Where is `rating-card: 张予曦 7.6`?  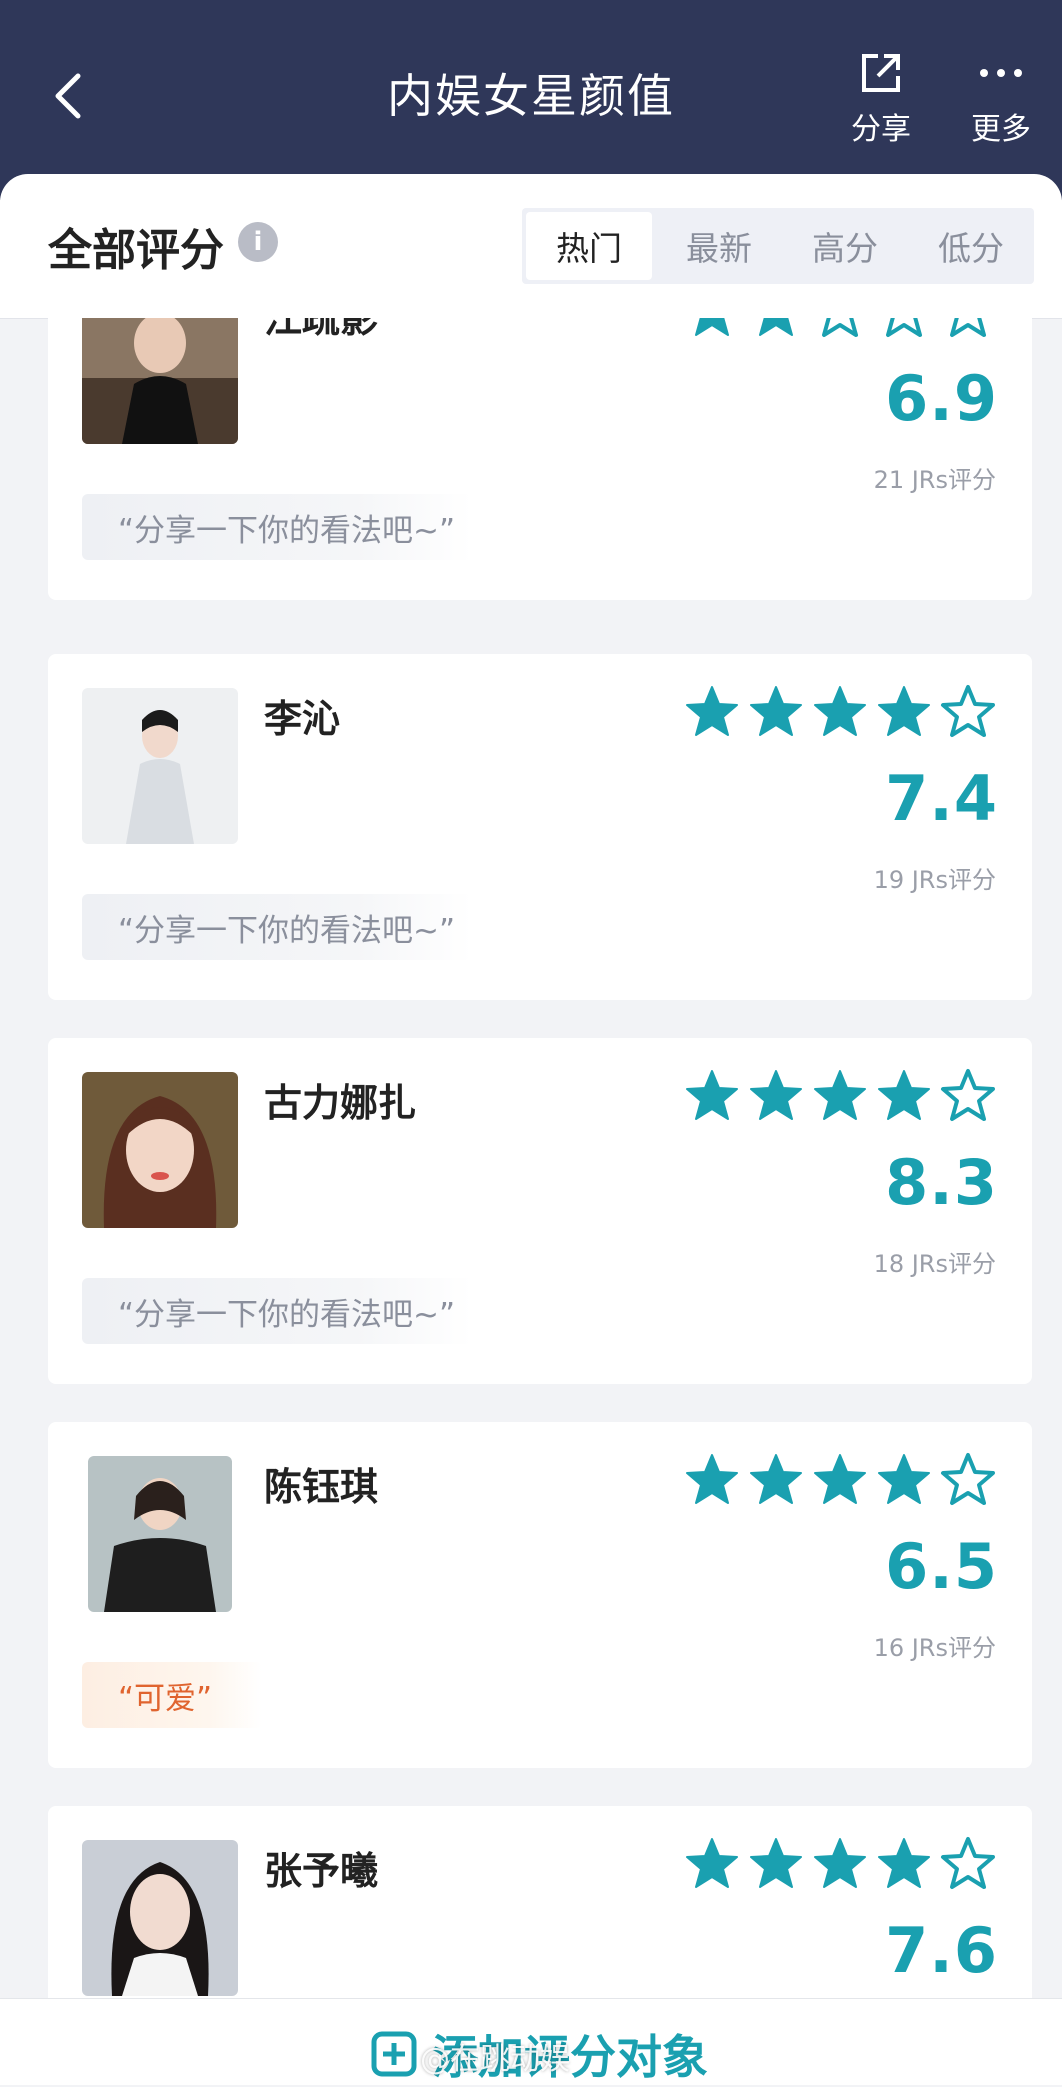 rating-card: 张予曦 7.6 is located at coordinates (540, 1902).